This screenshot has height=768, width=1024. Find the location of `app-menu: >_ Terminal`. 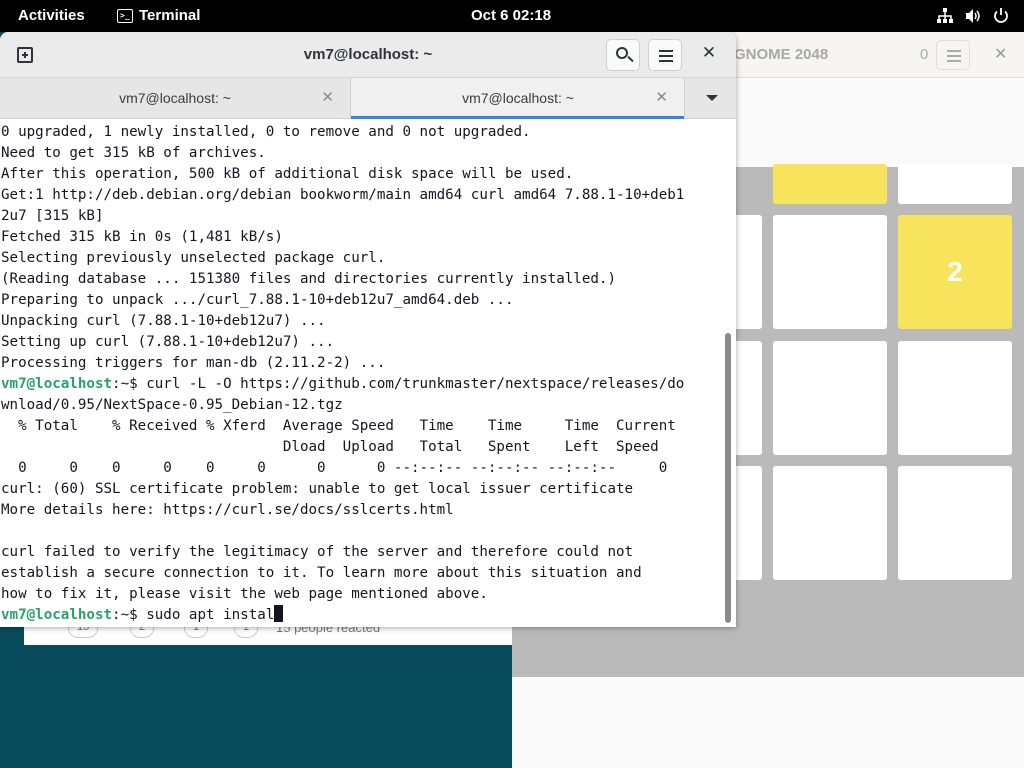

app-menu: >_ Terminal is located at coordinates (158, 15).